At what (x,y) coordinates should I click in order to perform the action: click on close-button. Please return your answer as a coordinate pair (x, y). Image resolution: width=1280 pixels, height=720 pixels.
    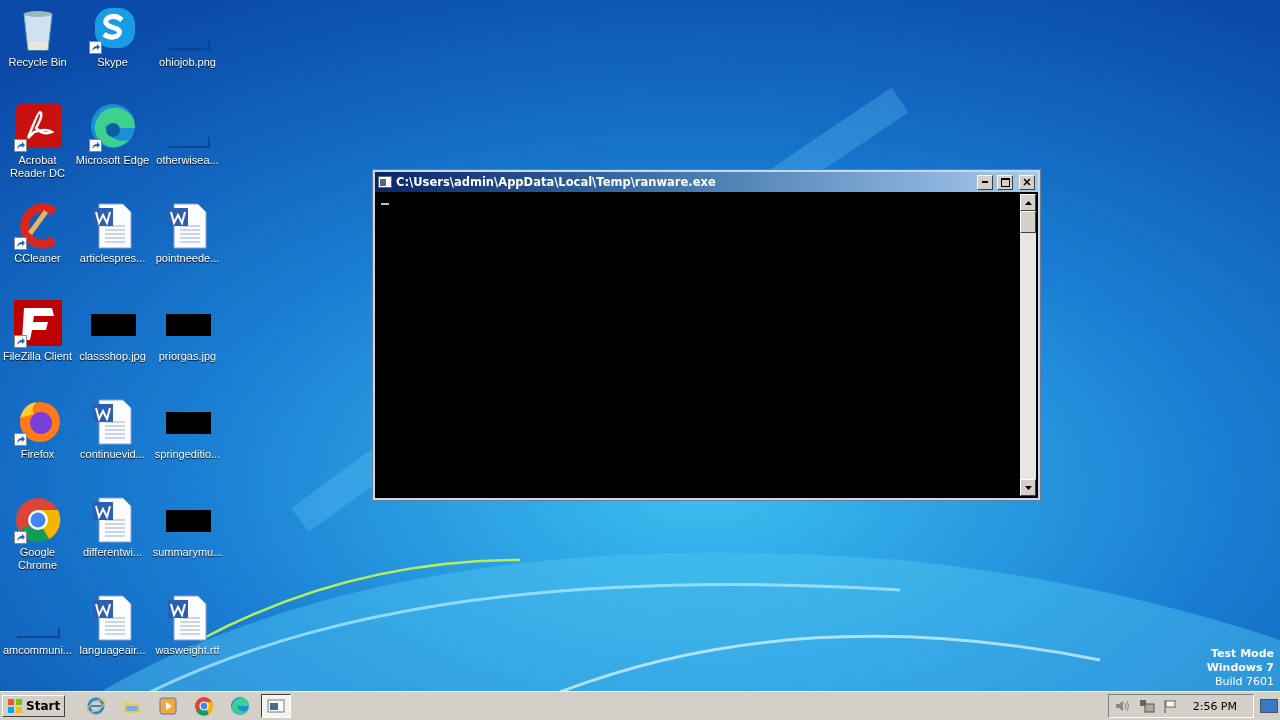
    Looking at the image, I should click on (1027, 182).